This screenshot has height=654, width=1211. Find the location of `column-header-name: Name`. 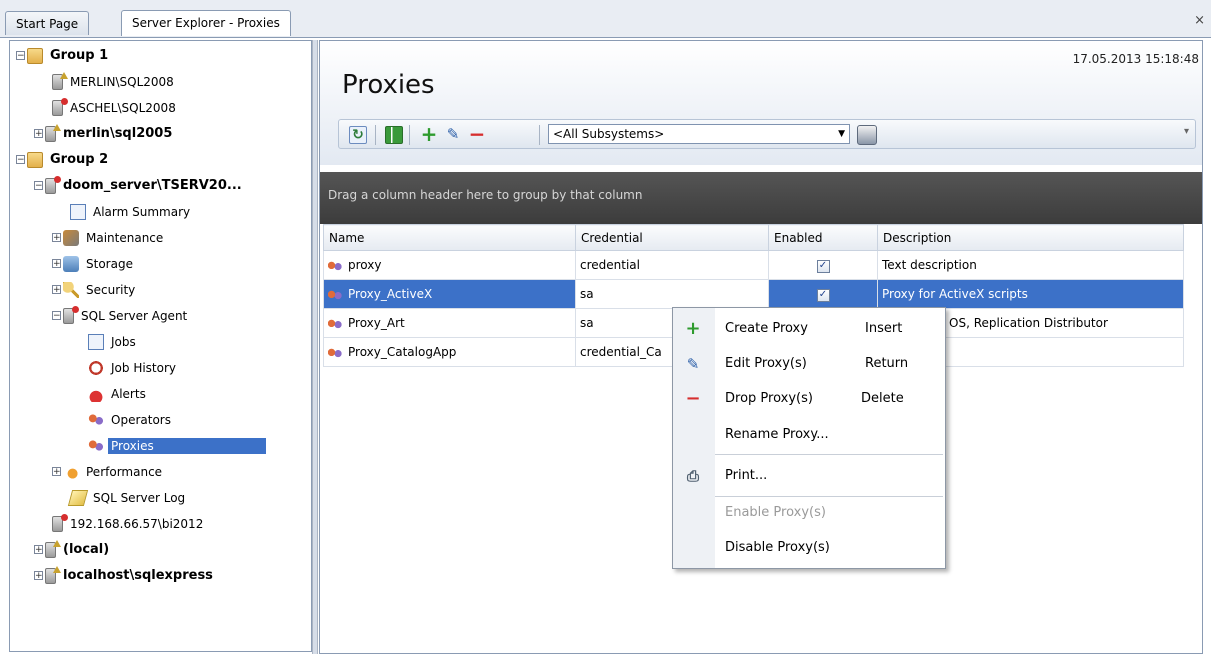

column-header-name: Name is located at coordinates (449, 237).